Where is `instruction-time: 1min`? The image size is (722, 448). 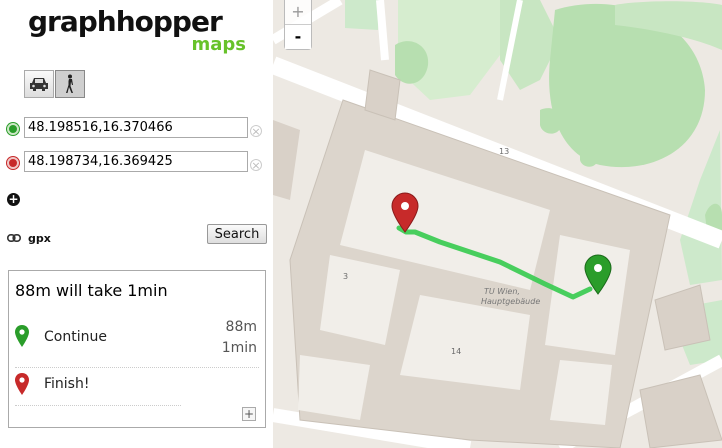 instruction-time: 1min is located at coordinates (239, 348).